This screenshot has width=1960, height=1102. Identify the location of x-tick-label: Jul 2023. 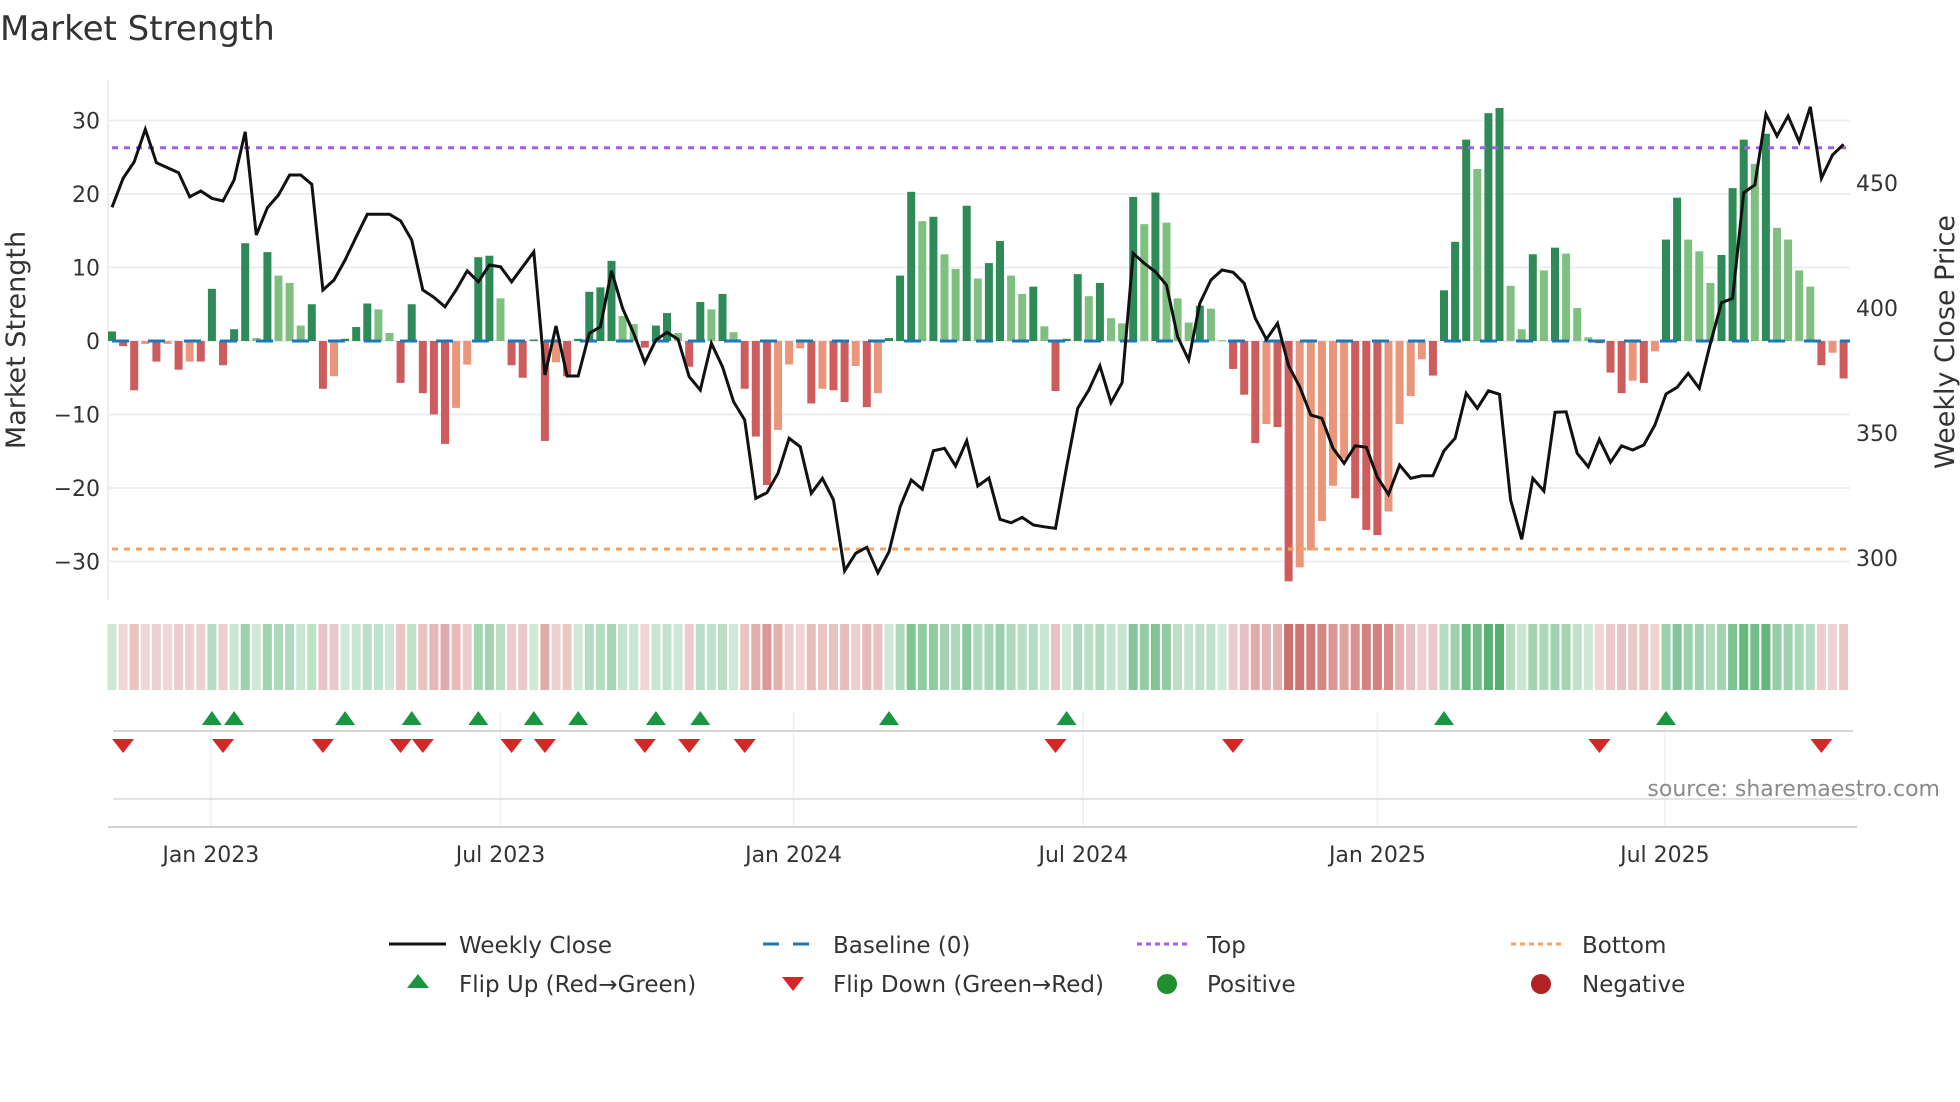
(500, 855).